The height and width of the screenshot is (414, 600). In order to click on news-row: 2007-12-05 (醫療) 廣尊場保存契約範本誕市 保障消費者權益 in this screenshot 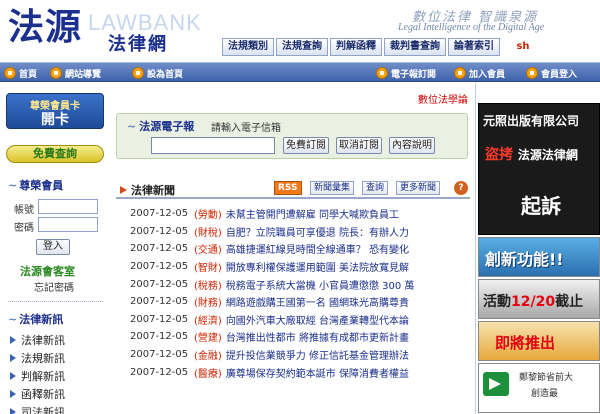, I will do `click(293, 372)`.